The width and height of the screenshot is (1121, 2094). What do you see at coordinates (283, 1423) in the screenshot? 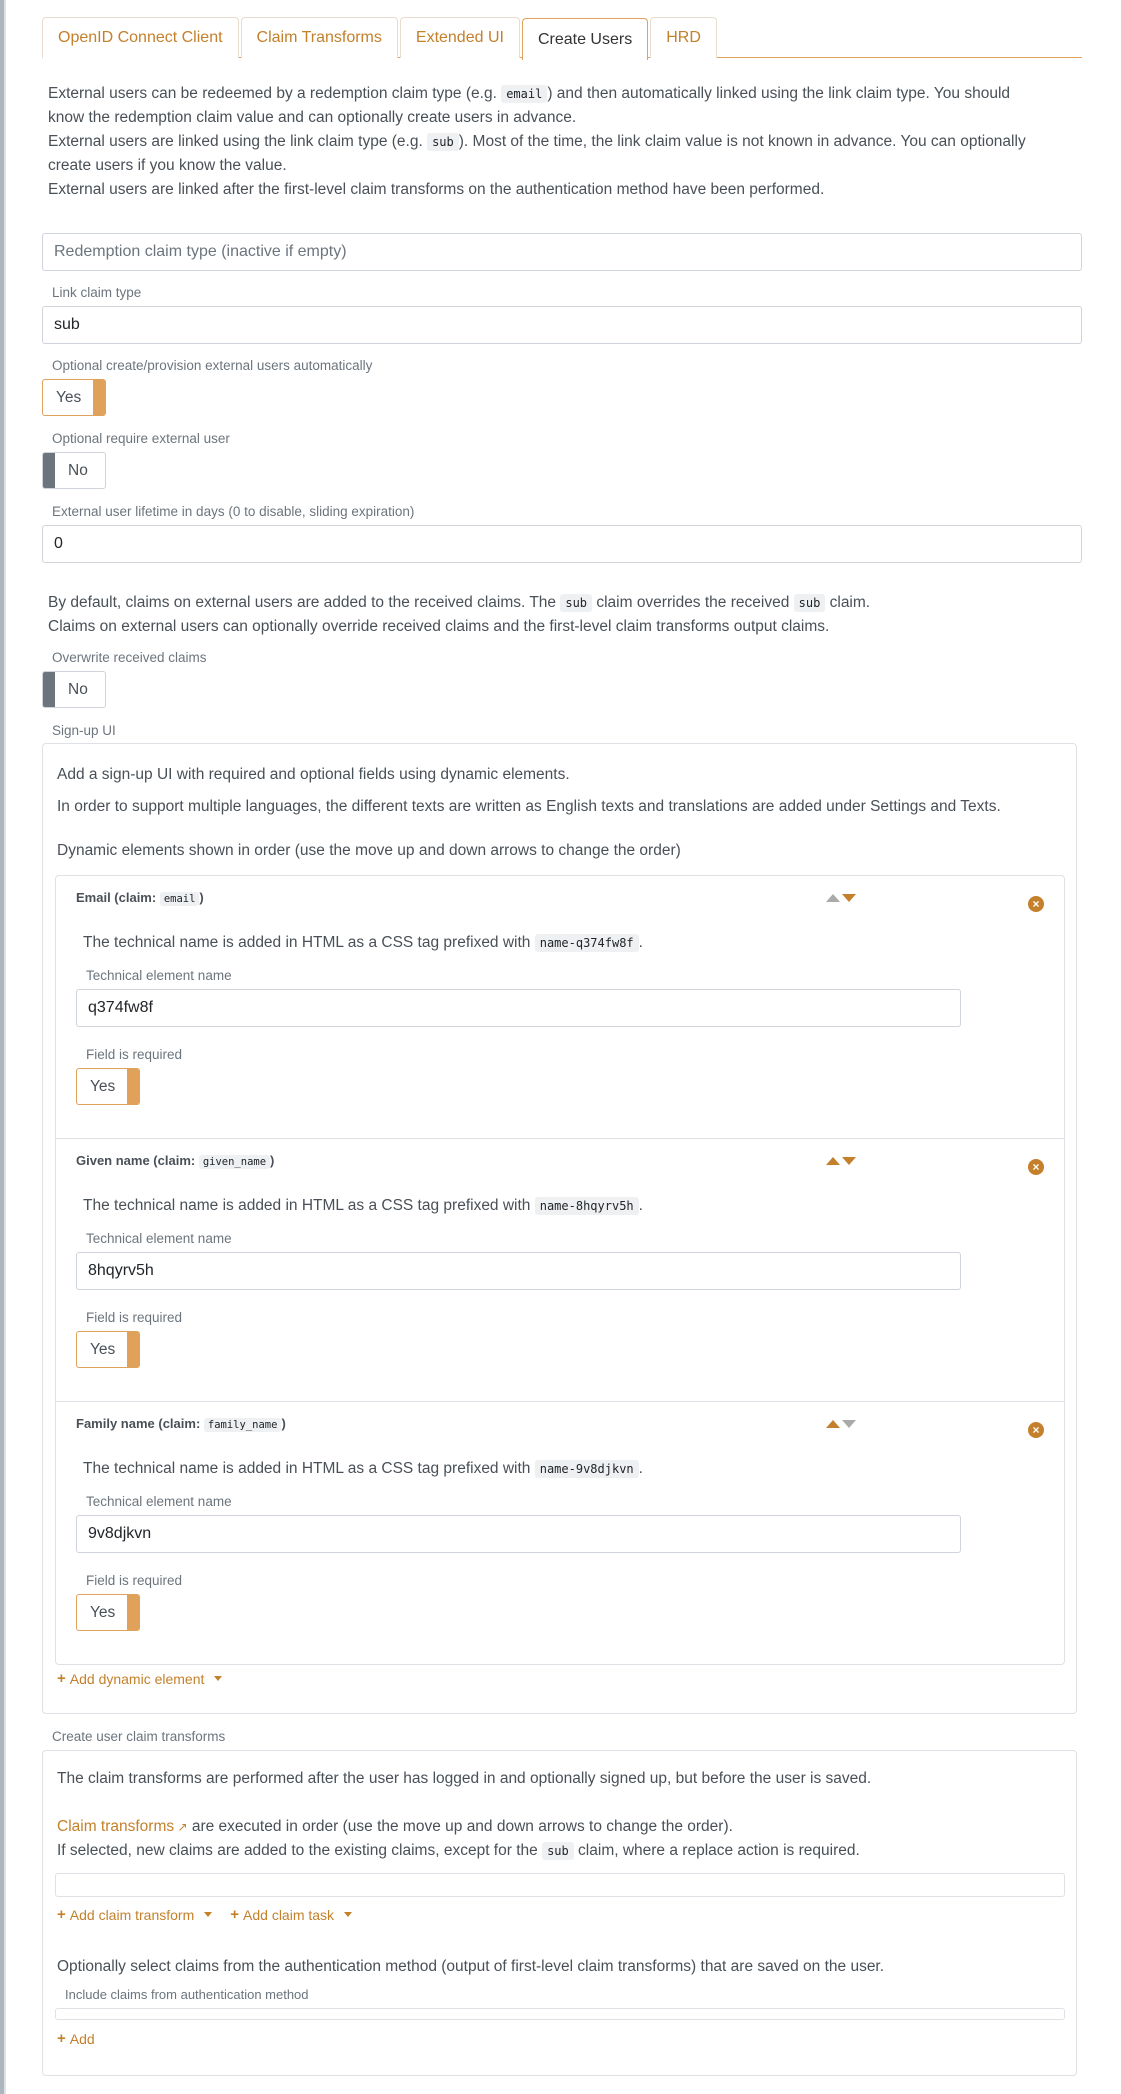
I see `element-title-close: )` at bounding box center [283, 1423].